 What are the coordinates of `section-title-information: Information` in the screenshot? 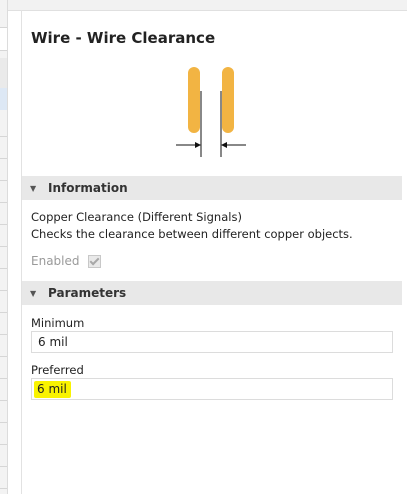 It's located at (88, 188).